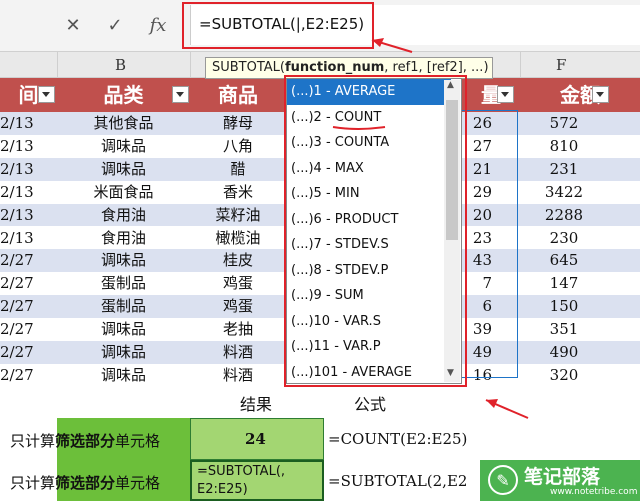 Image resolution: width=640 pixels, height=501 pixels. I want to click on watermark: ✎ 笔记部落 www.notetribe.com, so click(560, 480).